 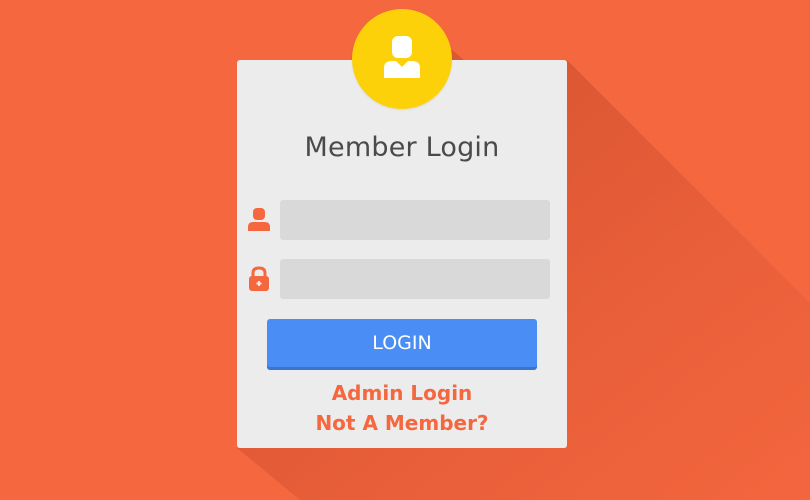 I want to click on user-icon, so click(x=259, y=219).